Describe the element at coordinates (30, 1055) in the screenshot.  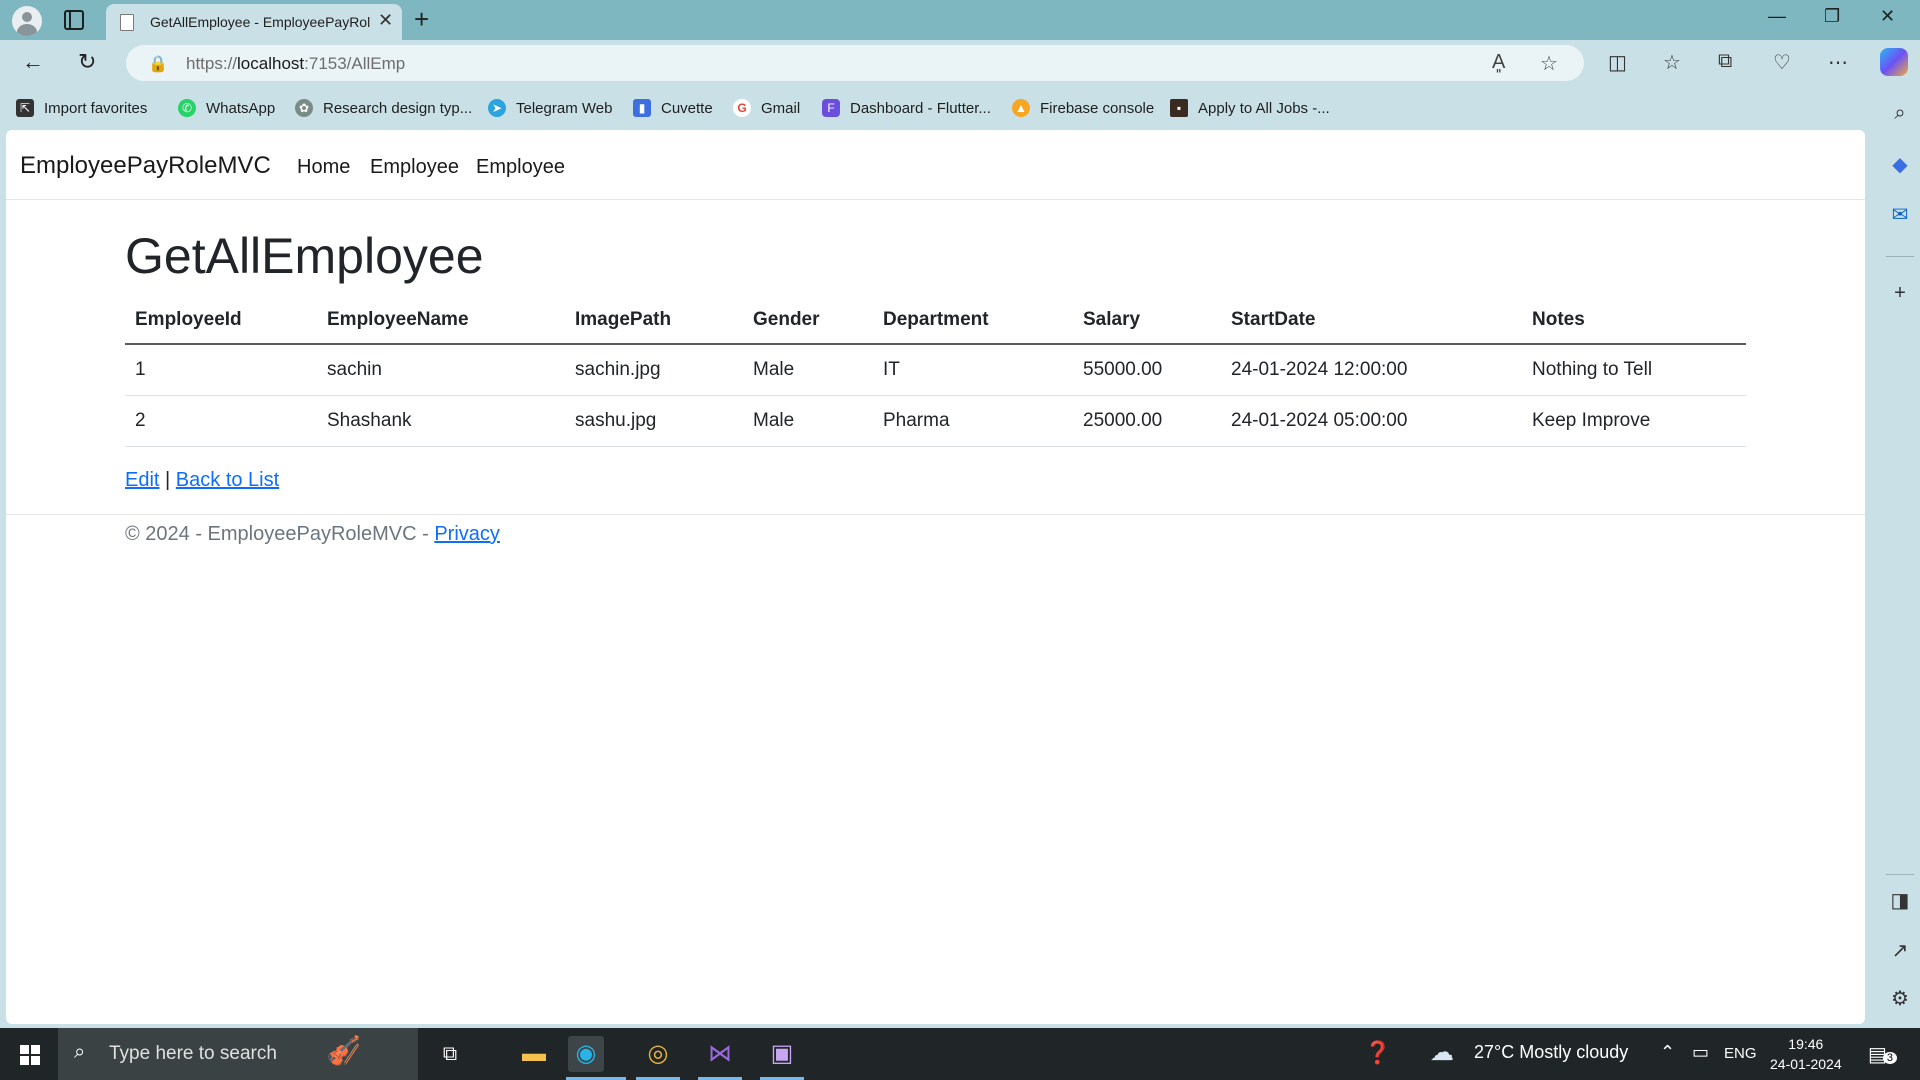
I see `windows-start-icon` at that location.